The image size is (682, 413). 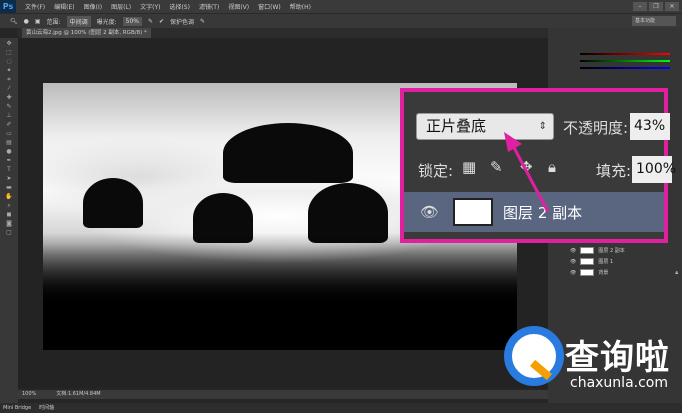 I want to click on red-slider, so click(x=625, y=54).